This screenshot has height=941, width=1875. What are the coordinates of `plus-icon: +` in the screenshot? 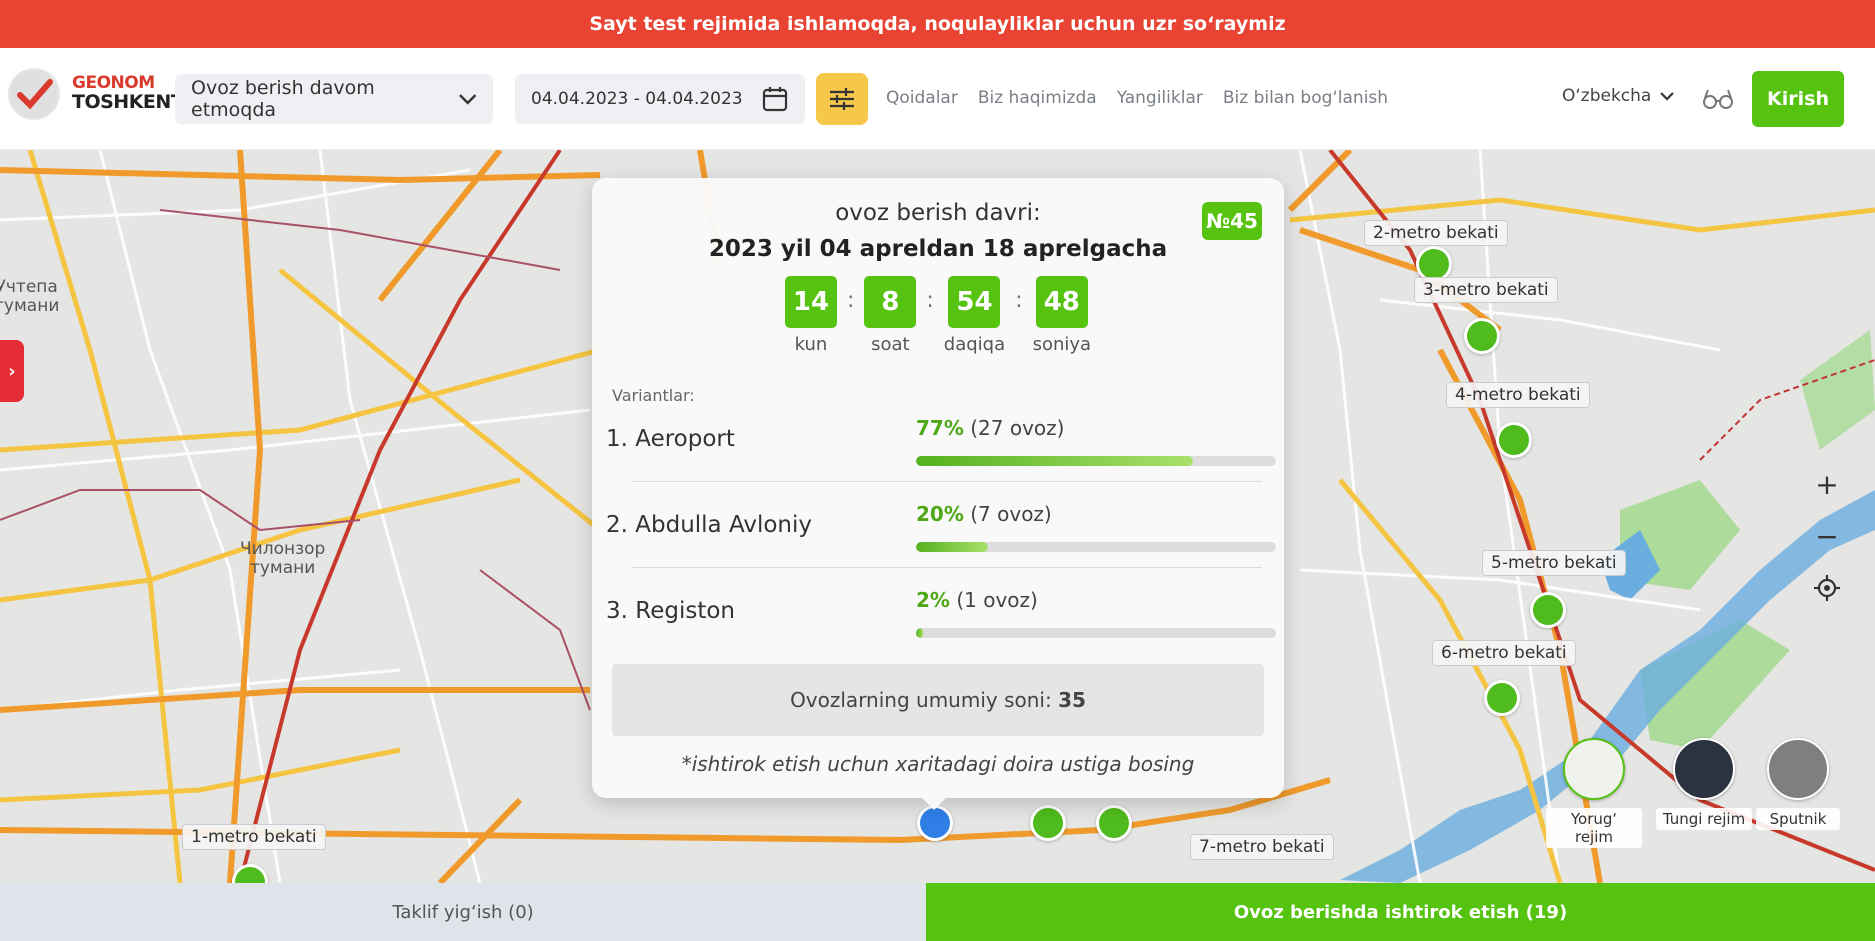 It's located at (1827, 484).